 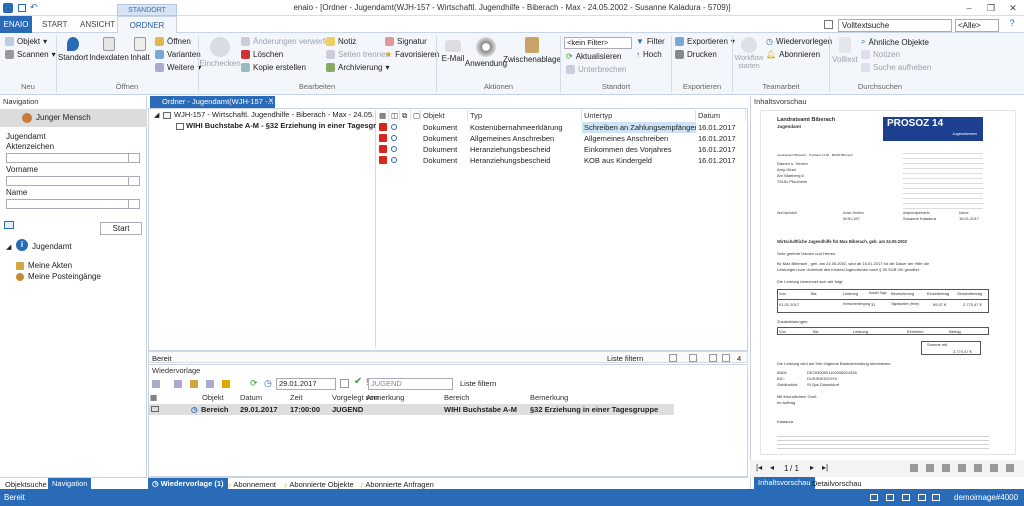 What do you see at coordinates (68, 181) in the screenshot?
I see `vorname-field` at bounding box center [68, 181].